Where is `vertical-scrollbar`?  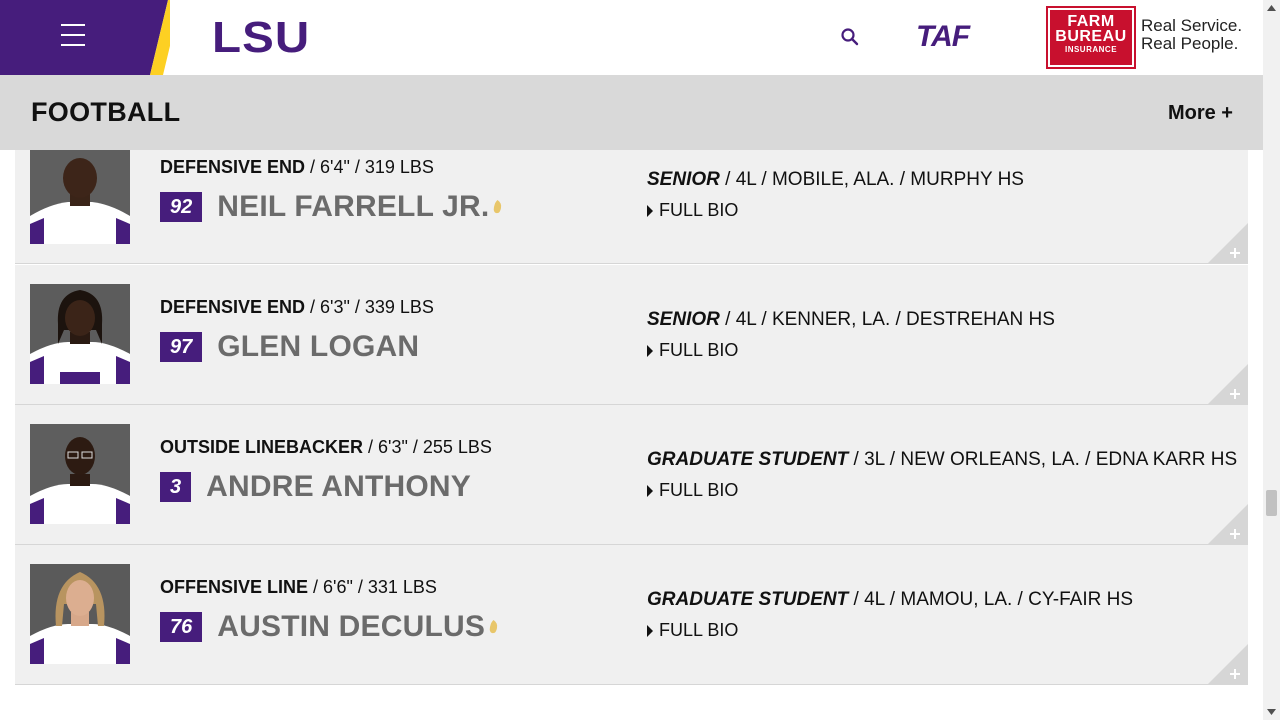 vertical-scrollbar is located at coordinates (1271, 360).